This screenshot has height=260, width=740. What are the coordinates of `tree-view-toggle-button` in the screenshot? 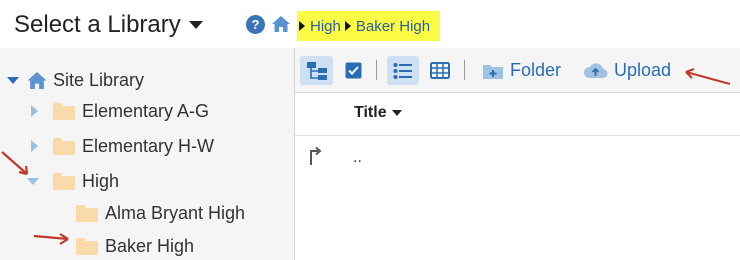 It's located at (316, 70).